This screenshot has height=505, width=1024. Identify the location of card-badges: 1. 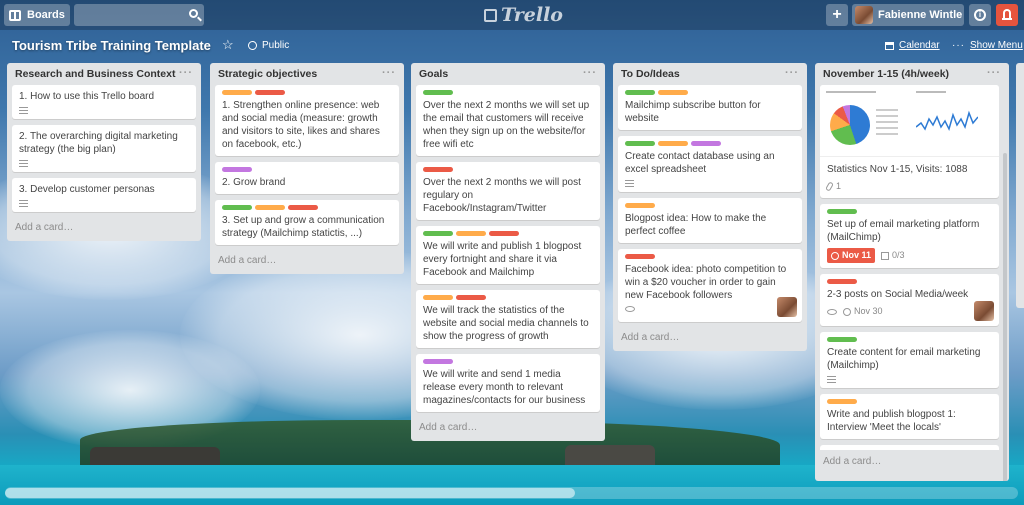
(908, 186).